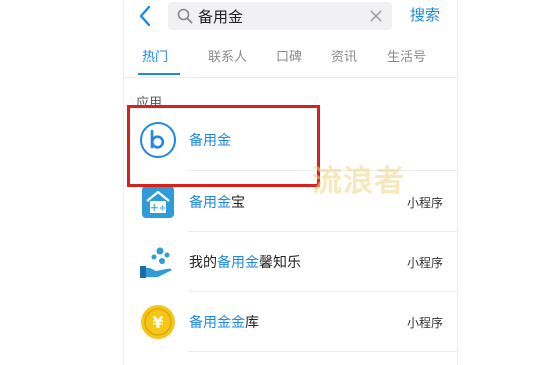 Image resolution: width=550 pixels, height=365 pixels. What do you see at coordinates (155, 55) in the screenshot?
I see `tab-hot: 热门` at bounding box center [155, 55].